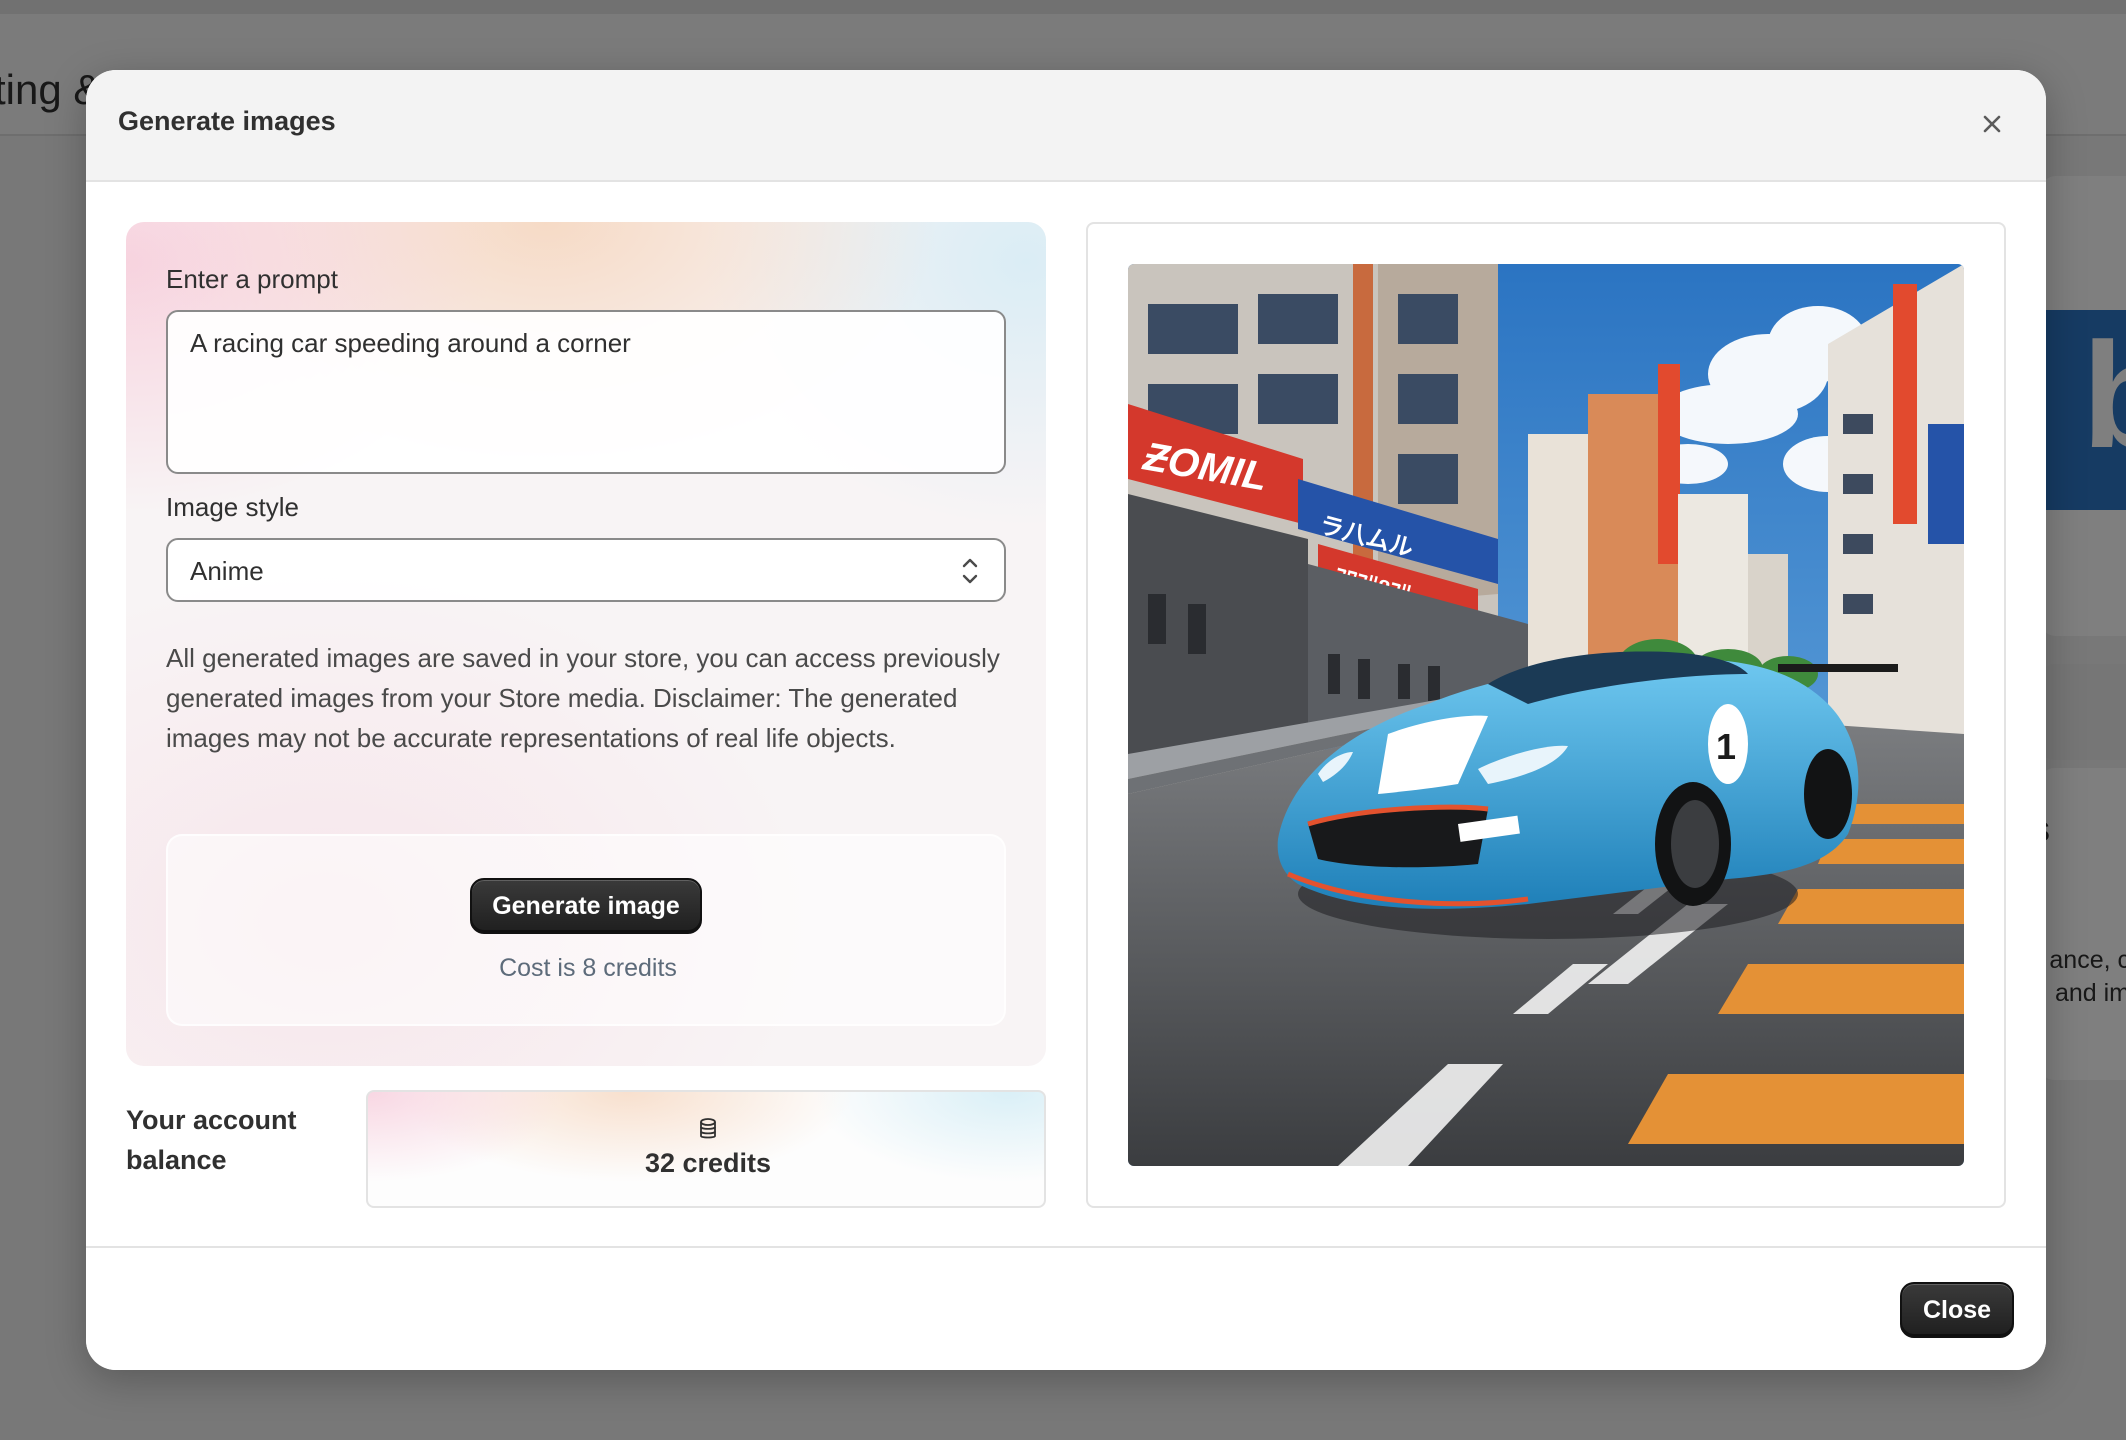 The image size is (2126, 1440). I want to click on close-icon-glyph, so click(1992, 124).